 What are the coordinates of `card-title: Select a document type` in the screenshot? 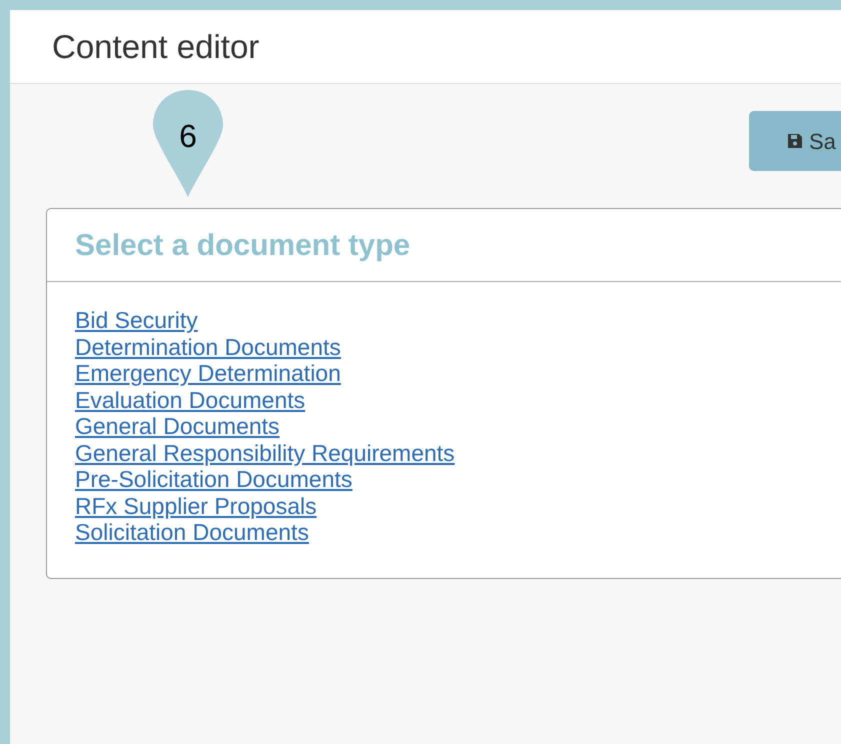 It's located at (242, 246).